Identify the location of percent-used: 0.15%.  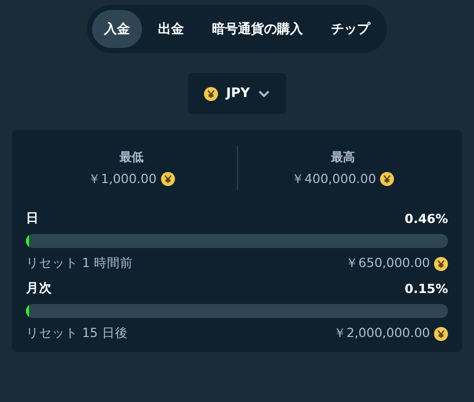
(426, 288).